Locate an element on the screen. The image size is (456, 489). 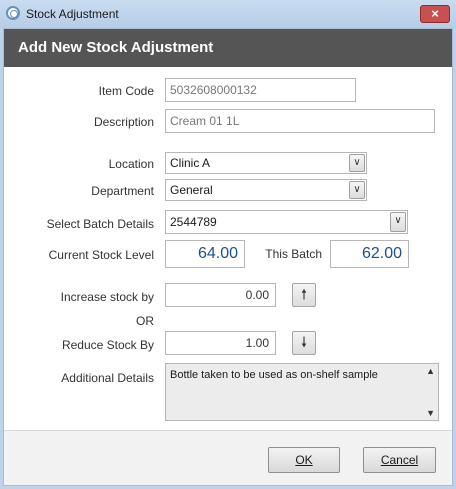
this-batch-value: 62.00 is located at coordinates (369, 254).